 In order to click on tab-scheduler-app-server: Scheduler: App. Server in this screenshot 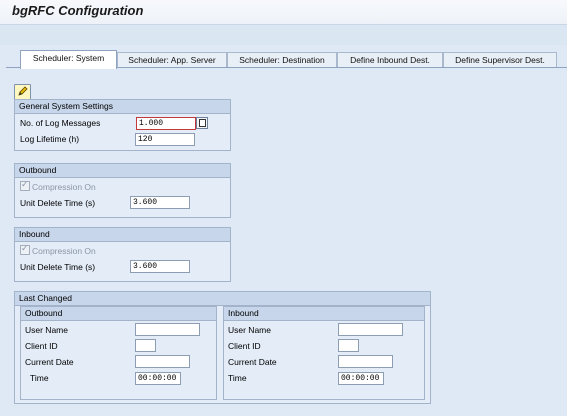, I will do `click(172, 60)`.